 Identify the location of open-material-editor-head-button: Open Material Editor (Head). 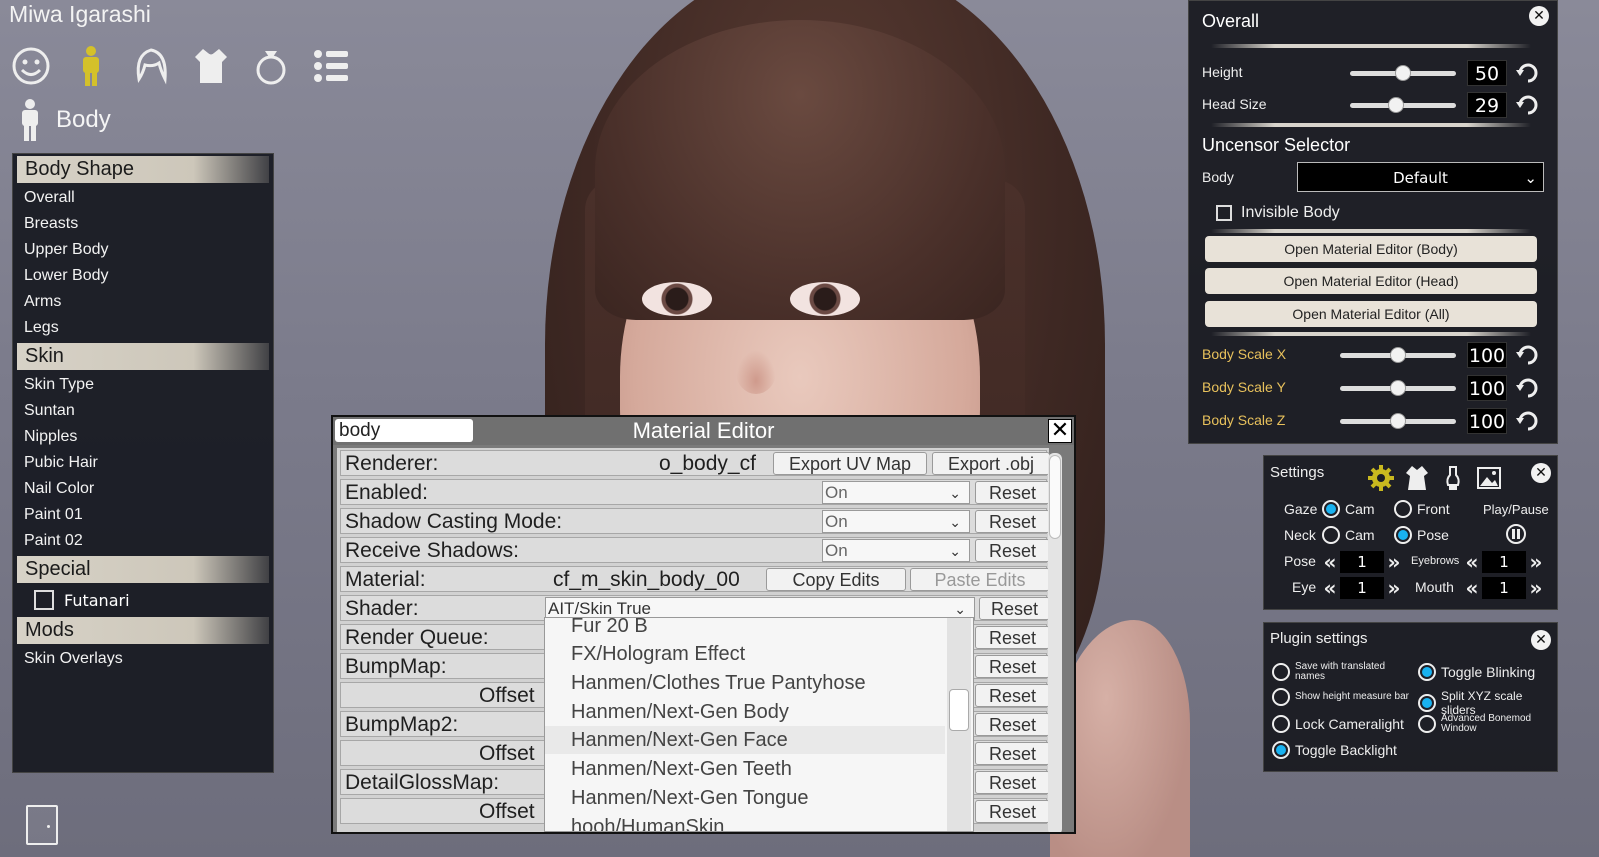
(1371, 281).